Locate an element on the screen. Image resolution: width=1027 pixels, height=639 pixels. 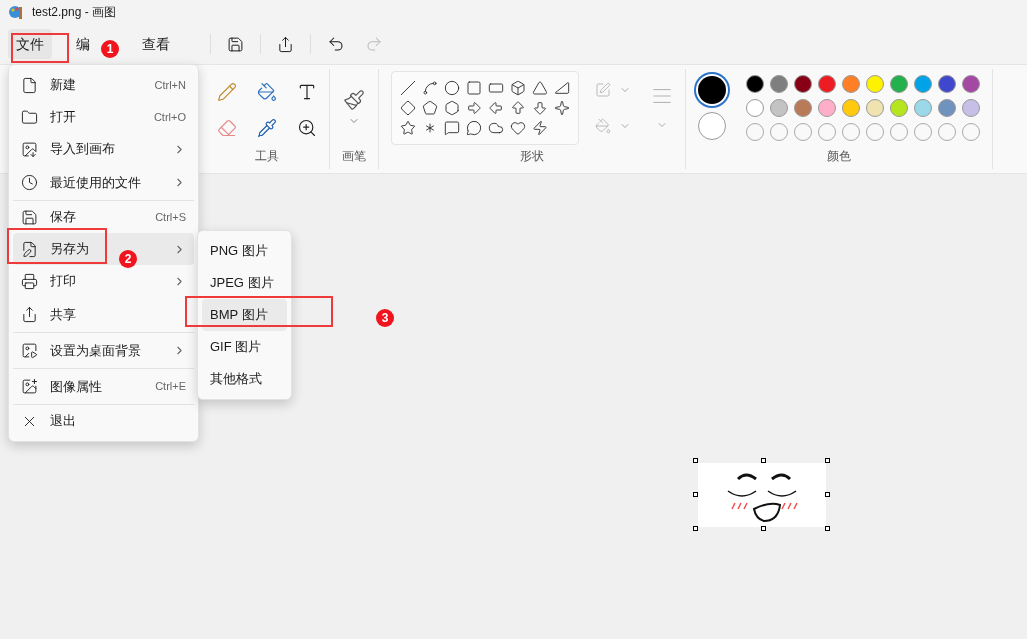
eraser-icon is located at coordinates (227, 128).